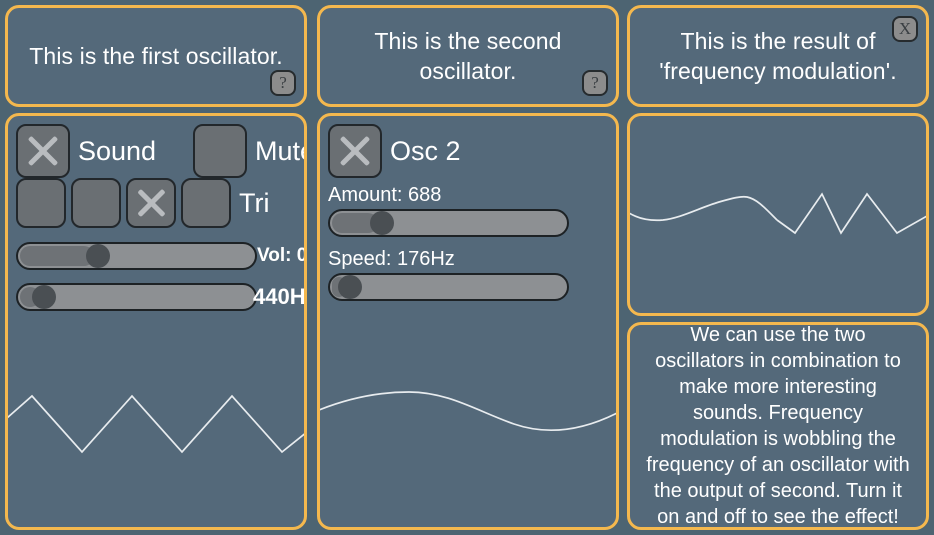 Image resolution: width=934 pixels, height=535 pixels. I want to click on osc1-waveform-display, so click(156, 415).